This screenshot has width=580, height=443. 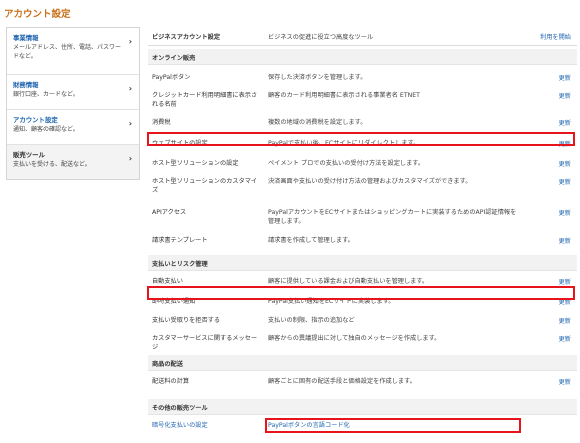 I want to click on sidebar-item-selling-tools: 販売ツール 支払いを受ける、配送など。 ›, so click(x=73, y=161).